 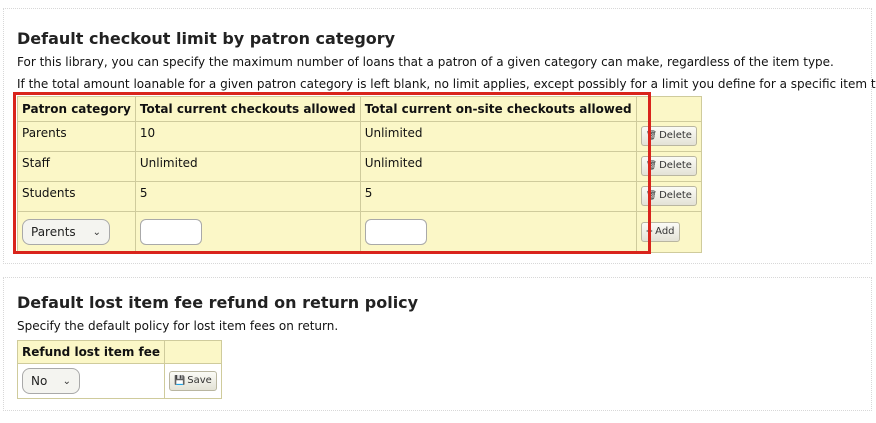 I want to click on add-label: Add, so click(x=665, y=231).